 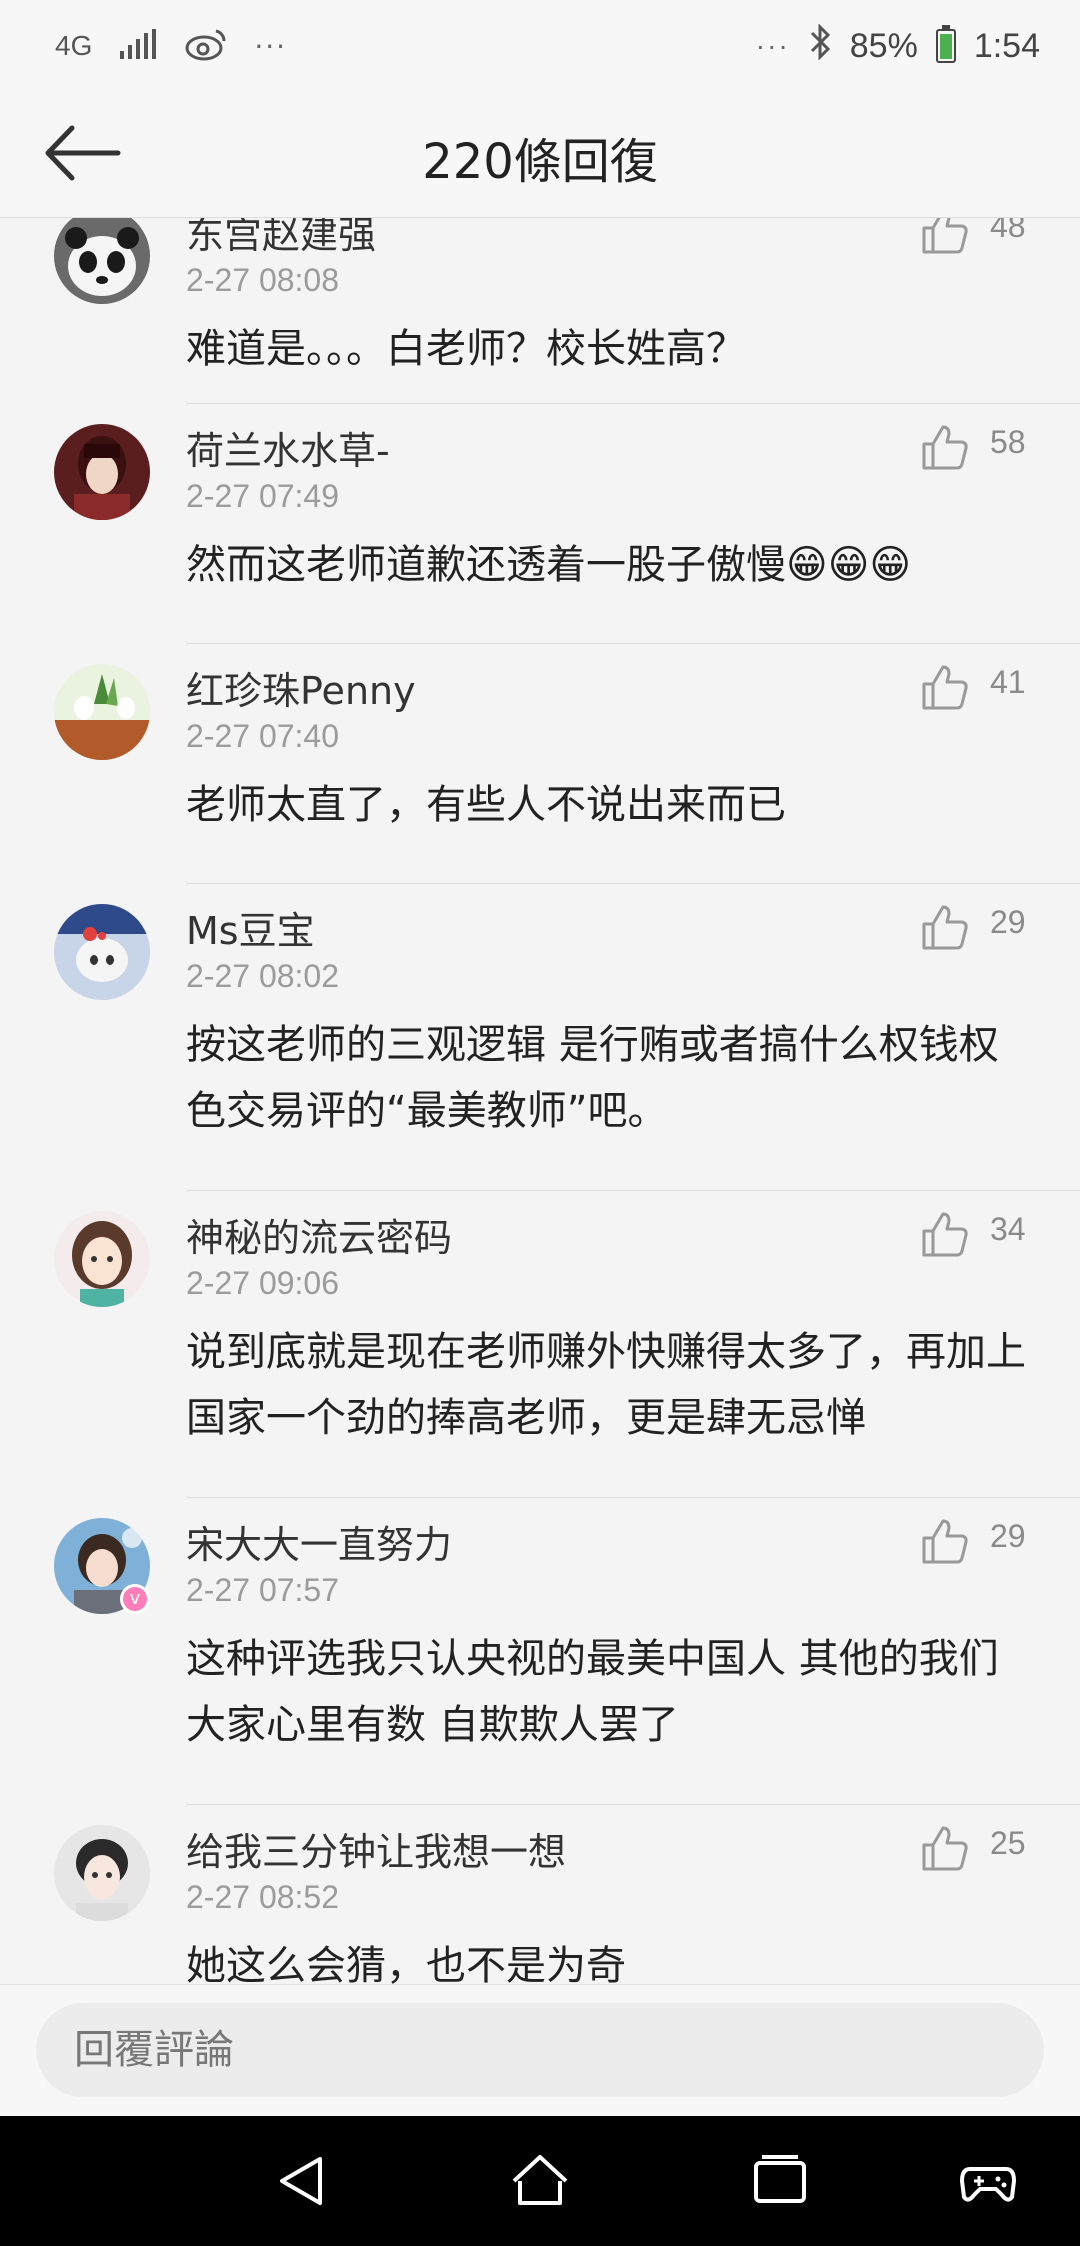 I want to click on verified-badge-icon: v, so click(x=135, y=1599).